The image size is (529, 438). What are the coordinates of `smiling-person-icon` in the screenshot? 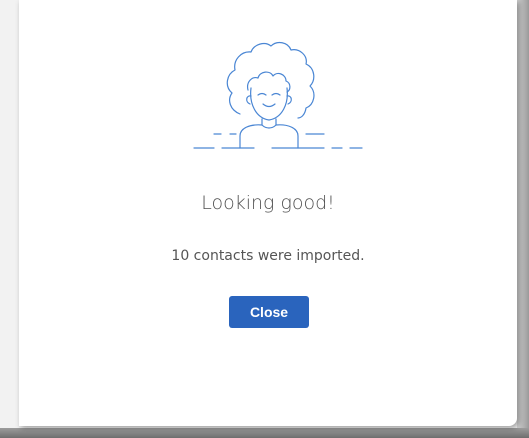 It's located at (278, 95).